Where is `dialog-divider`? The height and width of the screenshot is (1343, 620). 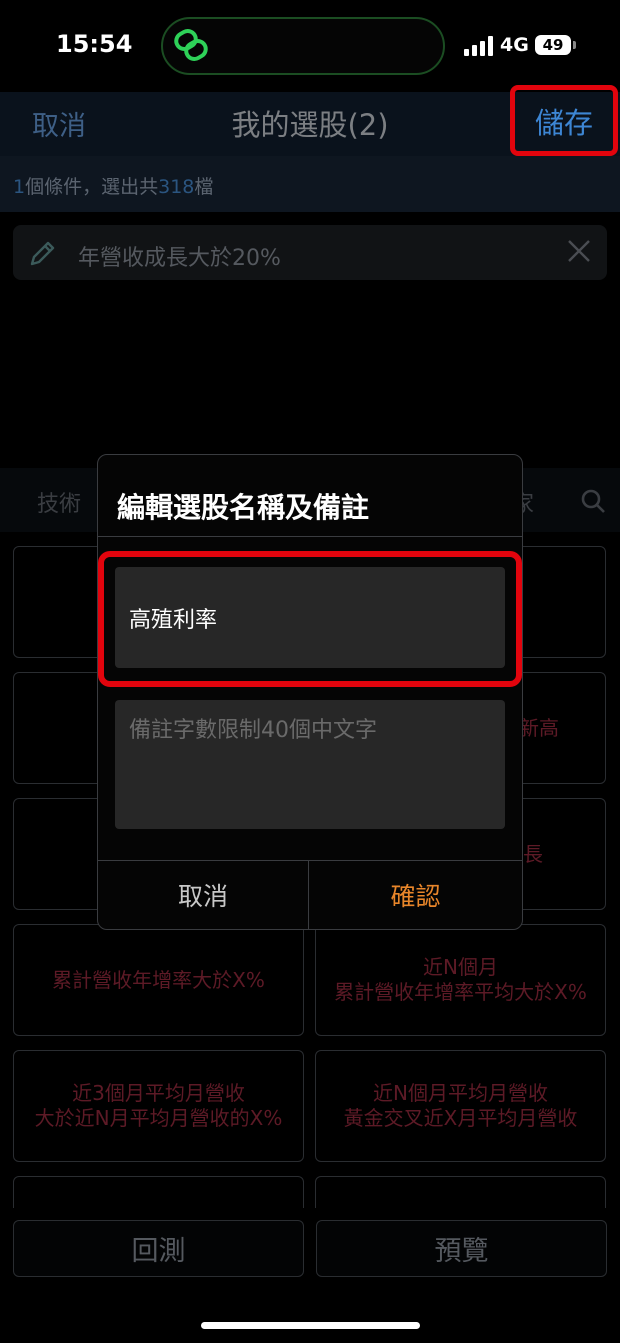 dialog-divider is located at coordinates (310, 536).